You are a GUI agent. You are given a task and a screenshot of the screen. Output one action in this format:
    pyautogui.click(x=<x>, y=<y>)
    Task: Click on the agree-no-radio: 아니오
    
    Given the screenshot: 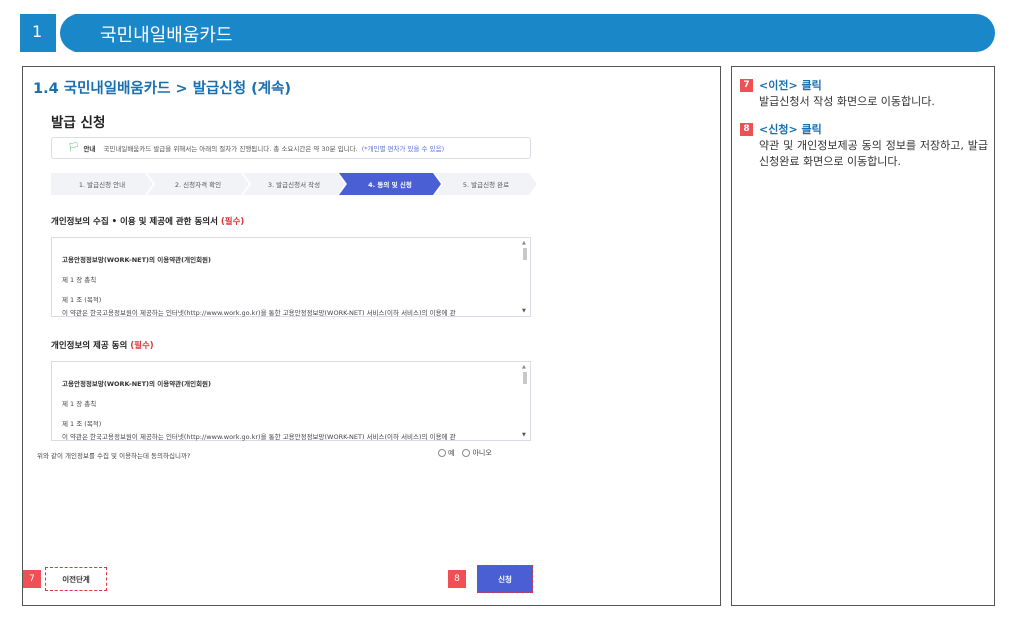 What is the action you would take?
    pyautogui.click(x=477, y=453)
    